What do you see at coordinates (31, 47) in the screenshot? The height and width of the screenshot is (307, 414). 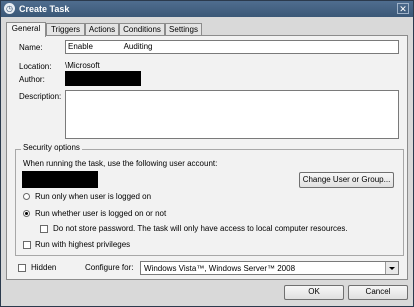 I see `name-label: Name:` at bounding box center [31, 47].